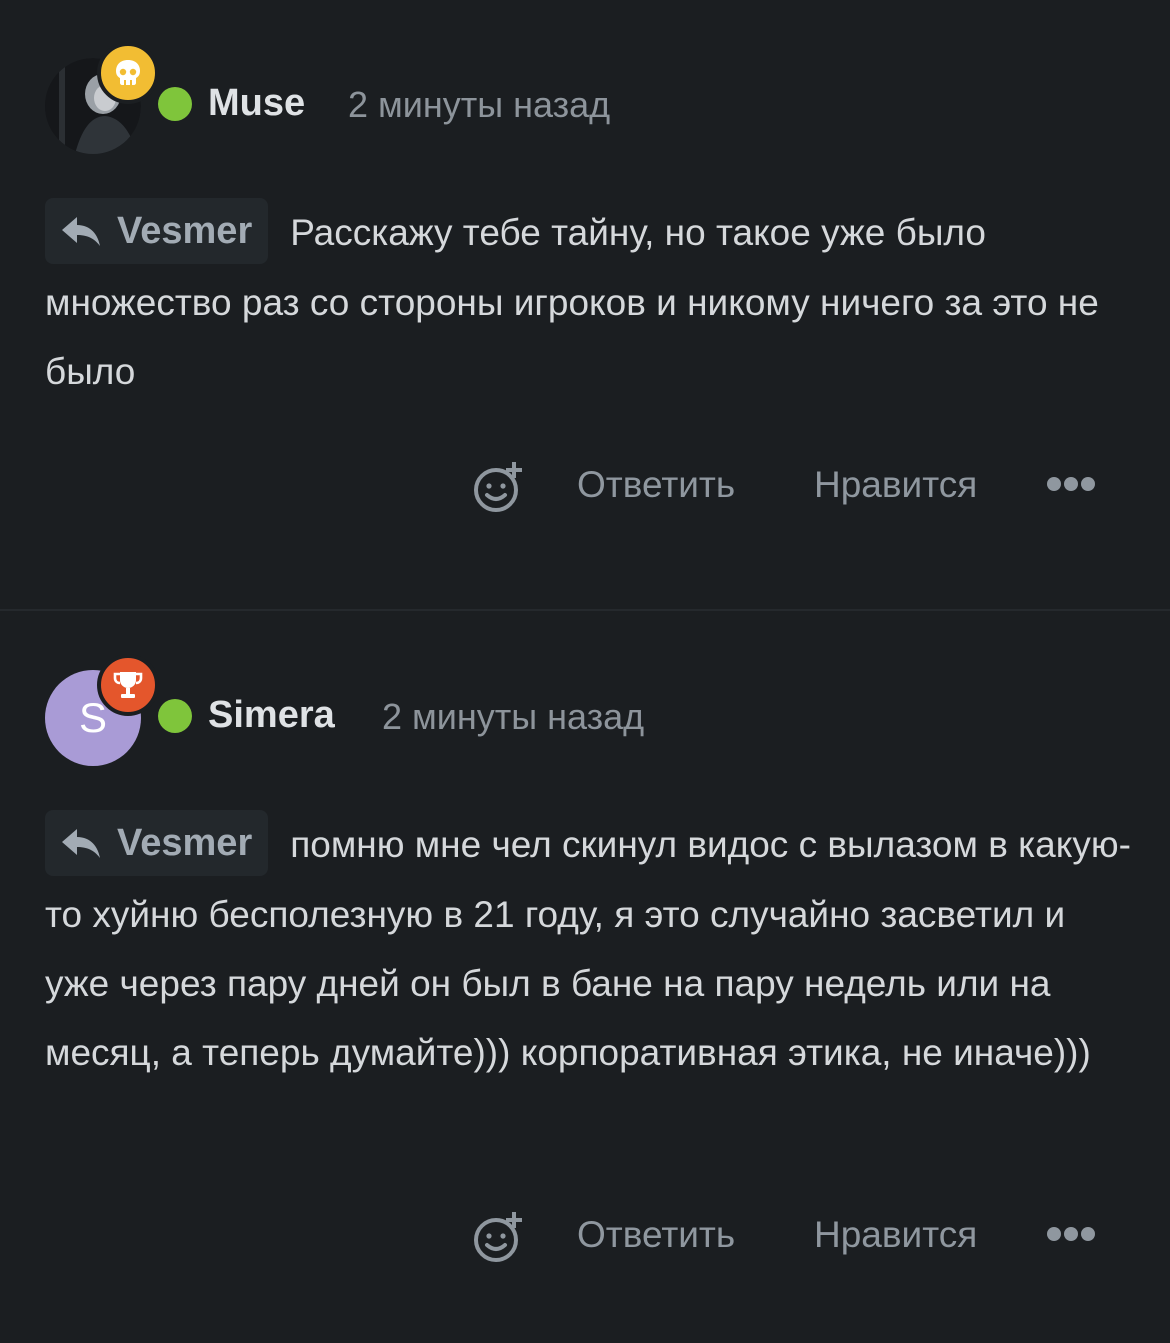 The image size is (1170, 1343). I want to click on trophy-icon, so click(128, 685).